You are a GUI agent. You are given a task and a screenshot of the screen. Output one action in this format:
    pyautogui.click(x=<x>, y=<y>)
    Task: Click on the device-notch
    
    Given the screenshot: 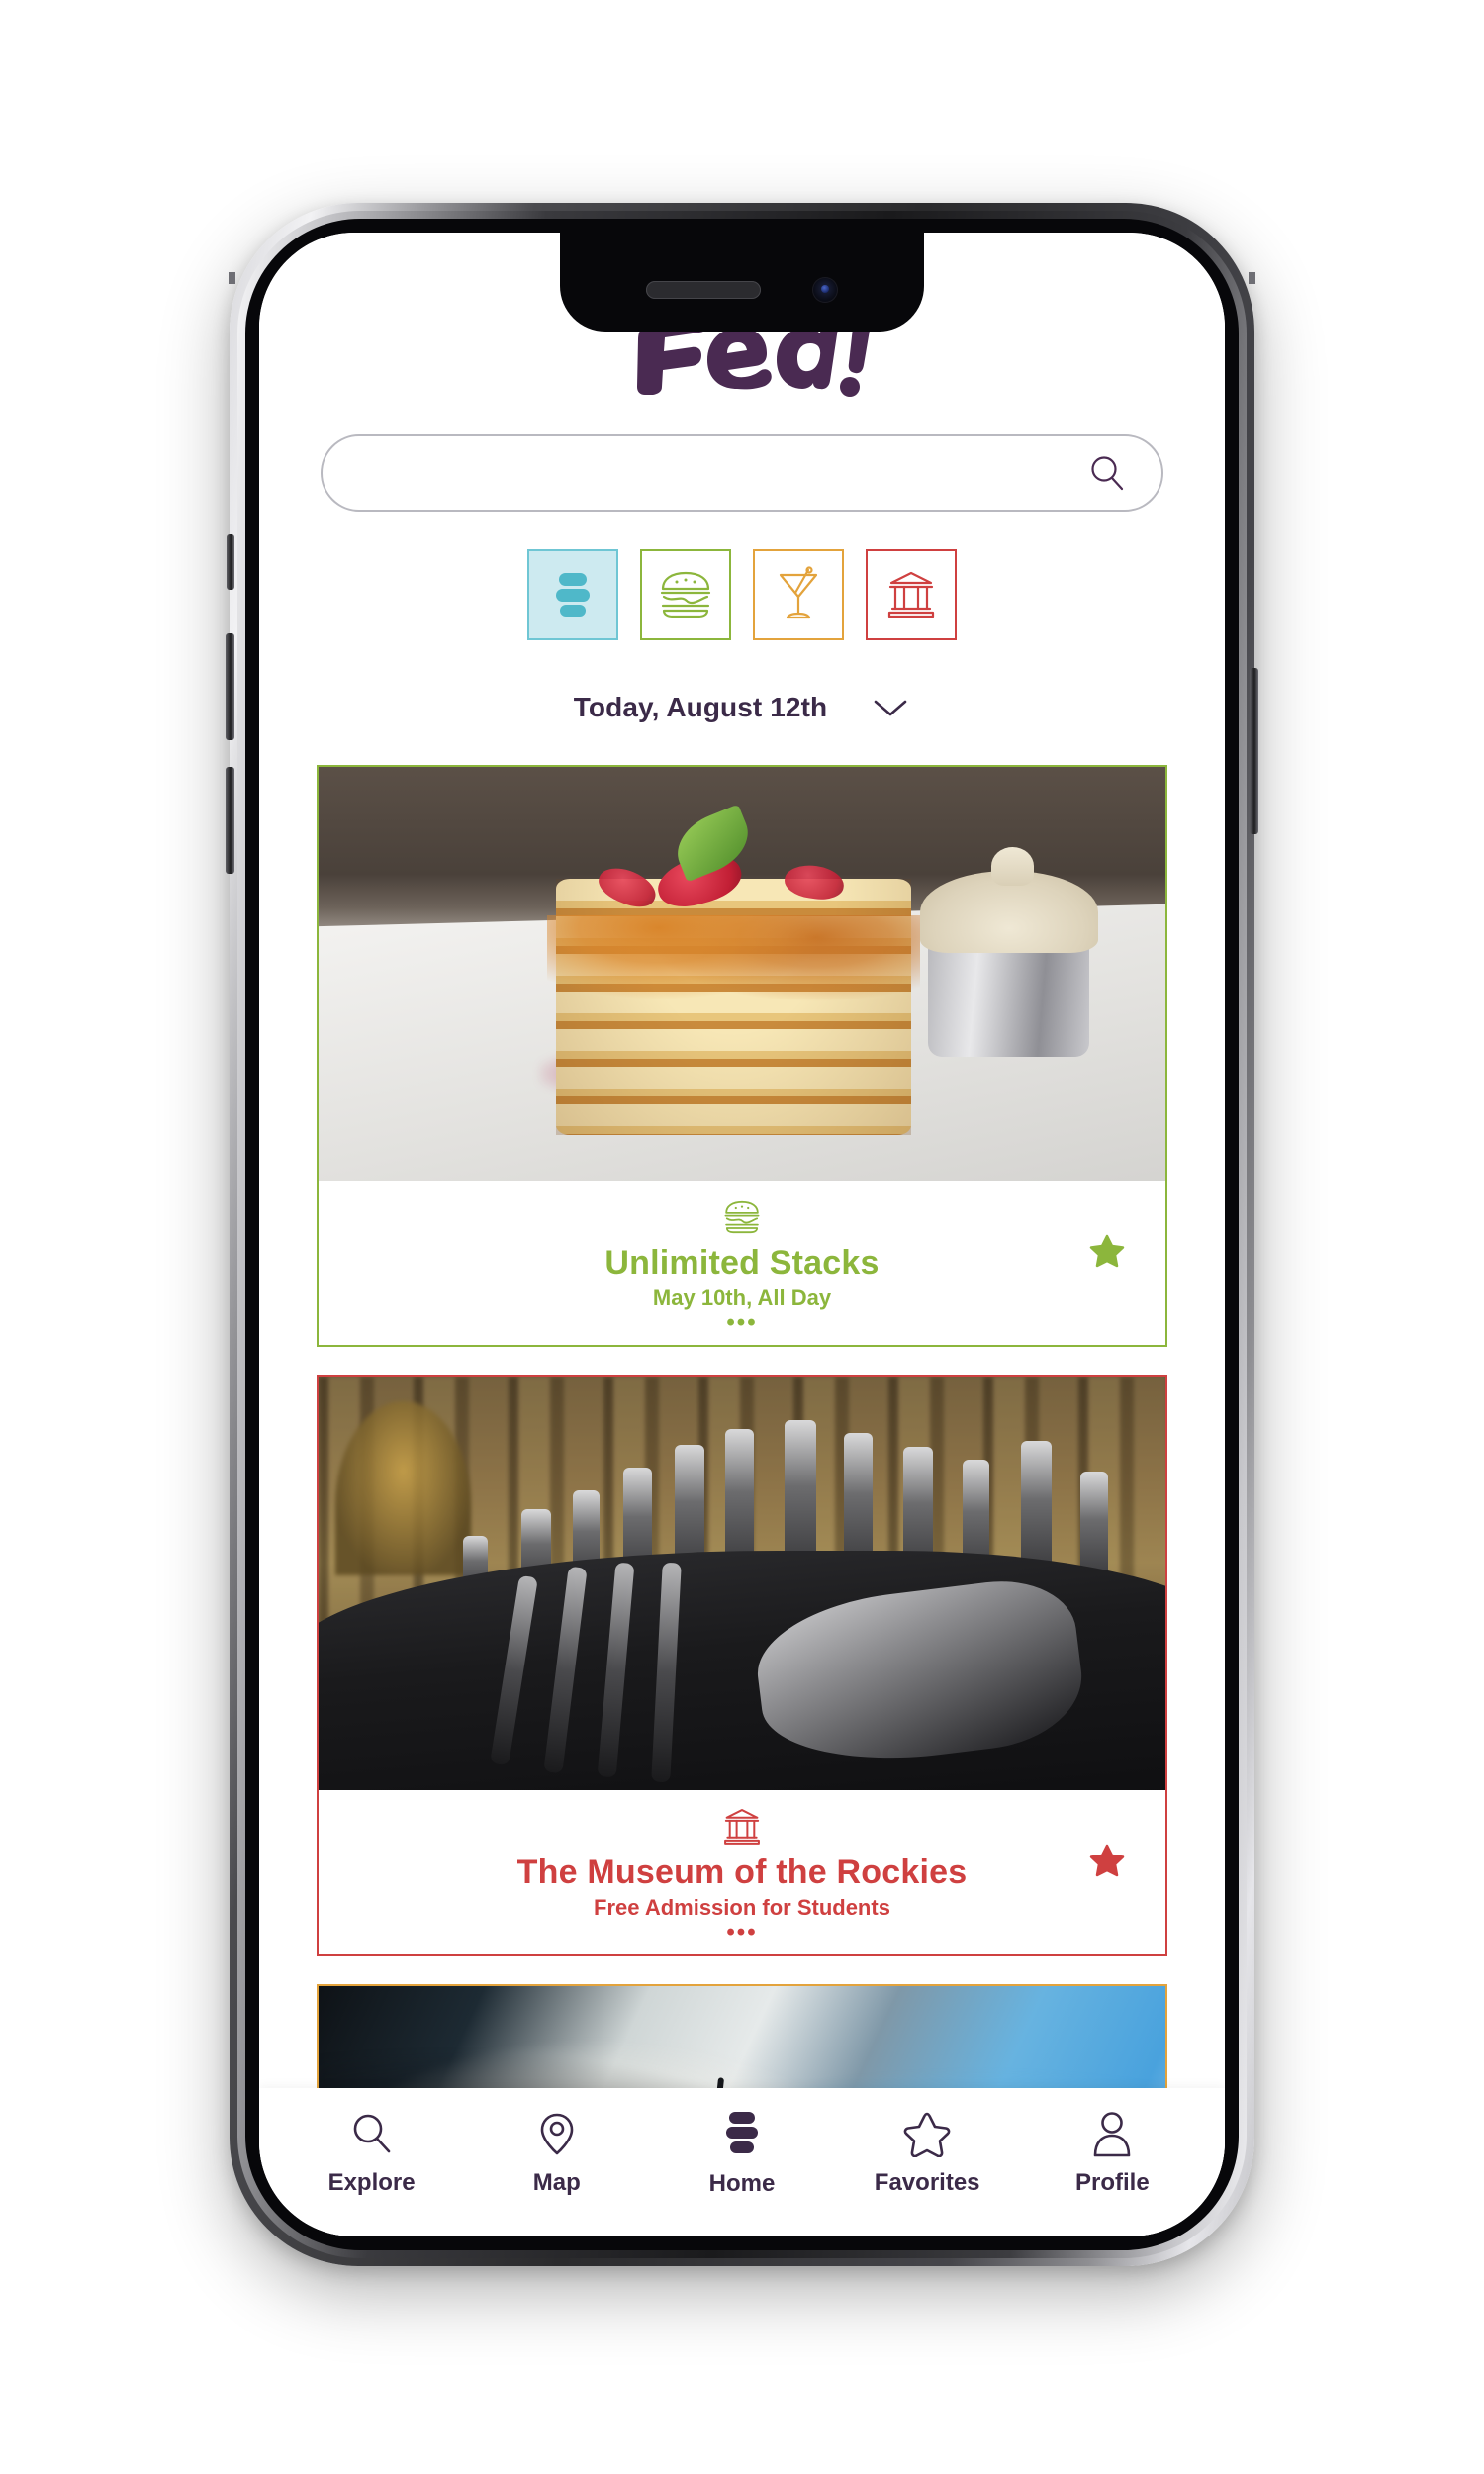 What is the action you would take?
    pyautogui.click(x=742, y=283)
    